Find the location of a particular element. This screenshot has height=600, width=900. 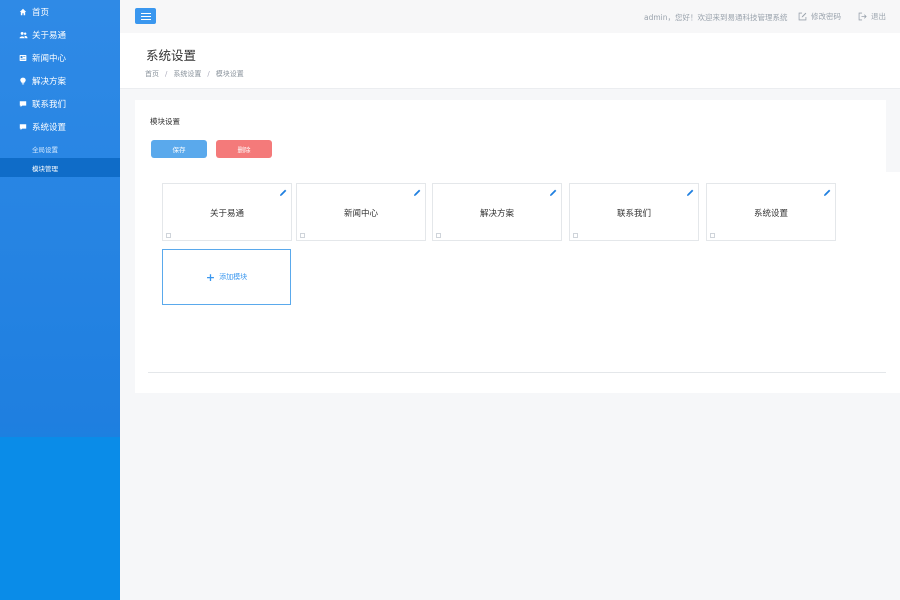

breadcrumb-current: 模块设置 is located at coordinates (229, 74).